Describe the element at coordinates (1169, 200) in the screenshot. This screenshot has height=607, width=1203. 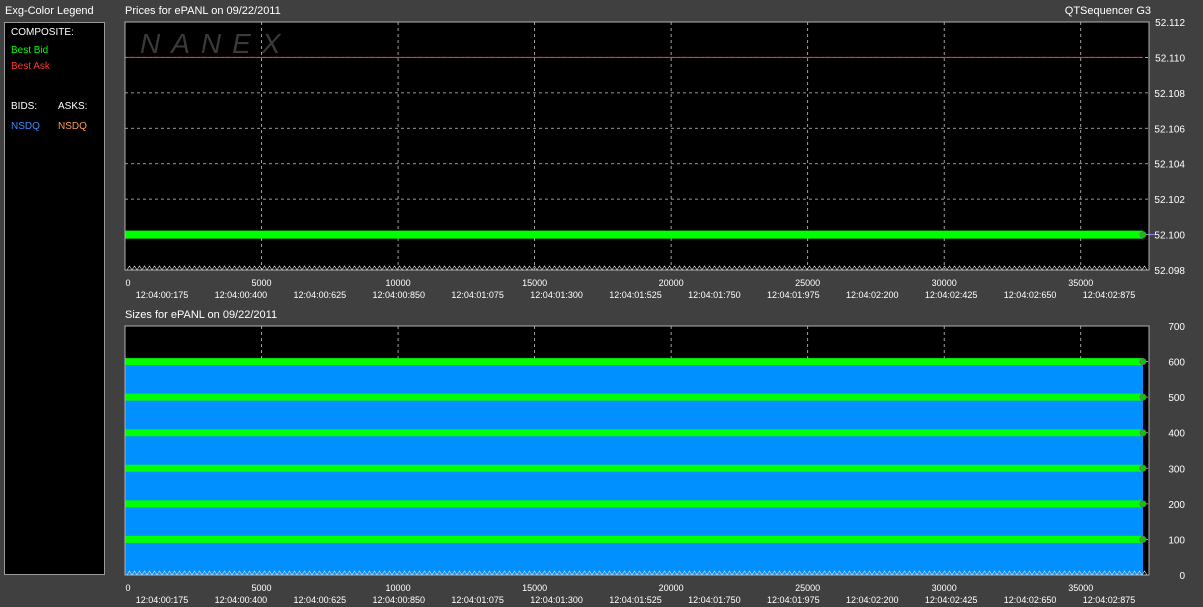
I see `price-y-tick-label: 52.102` at that location.